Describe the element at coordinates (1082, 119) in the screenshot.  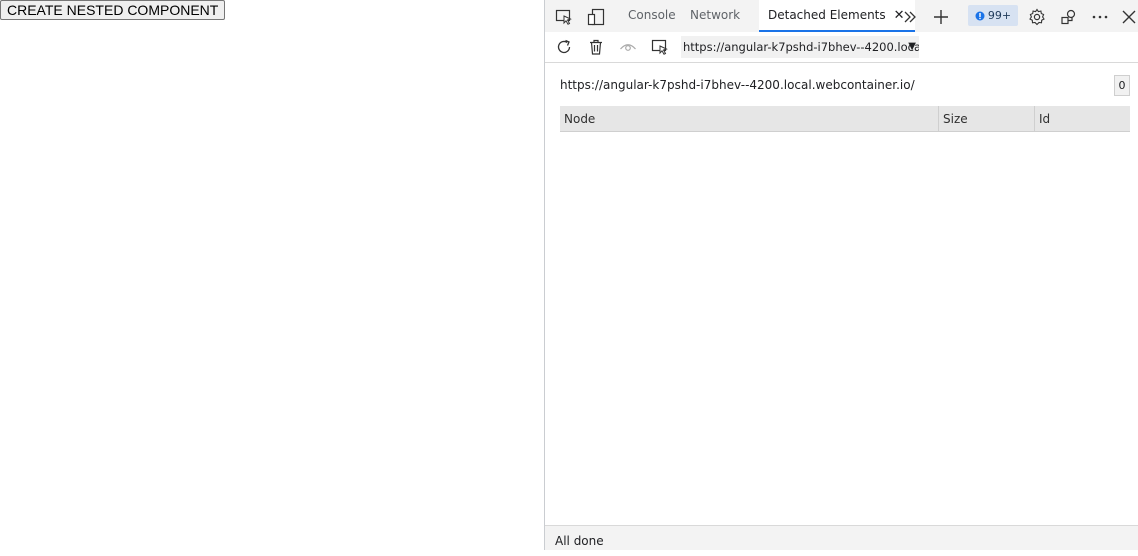
I see `column-header-id: Id` at that location.